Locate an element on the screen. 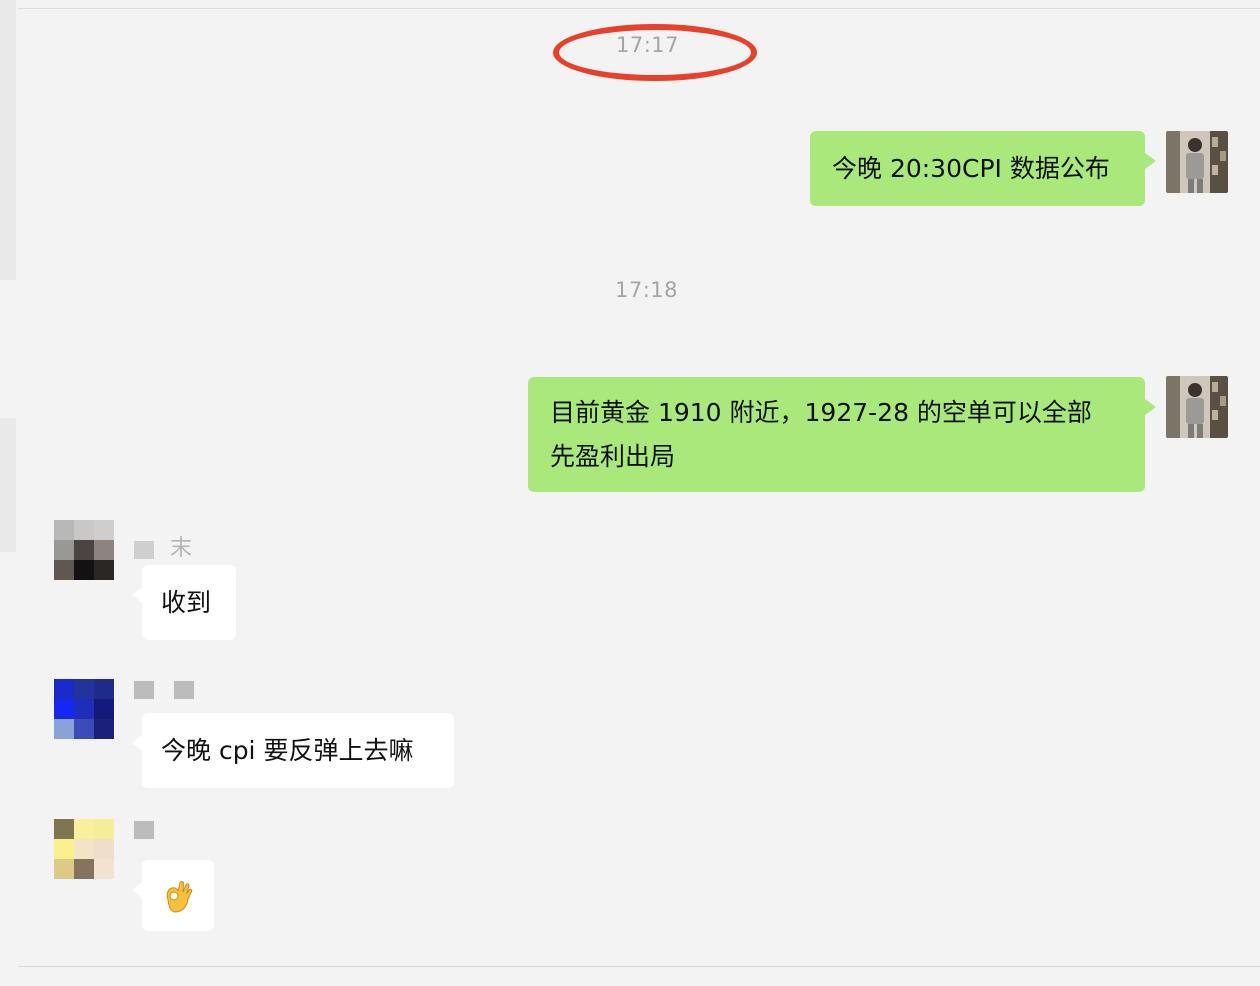 The image size is (1260, 986). message-text: 收到 is located at coordinates (186, 602).